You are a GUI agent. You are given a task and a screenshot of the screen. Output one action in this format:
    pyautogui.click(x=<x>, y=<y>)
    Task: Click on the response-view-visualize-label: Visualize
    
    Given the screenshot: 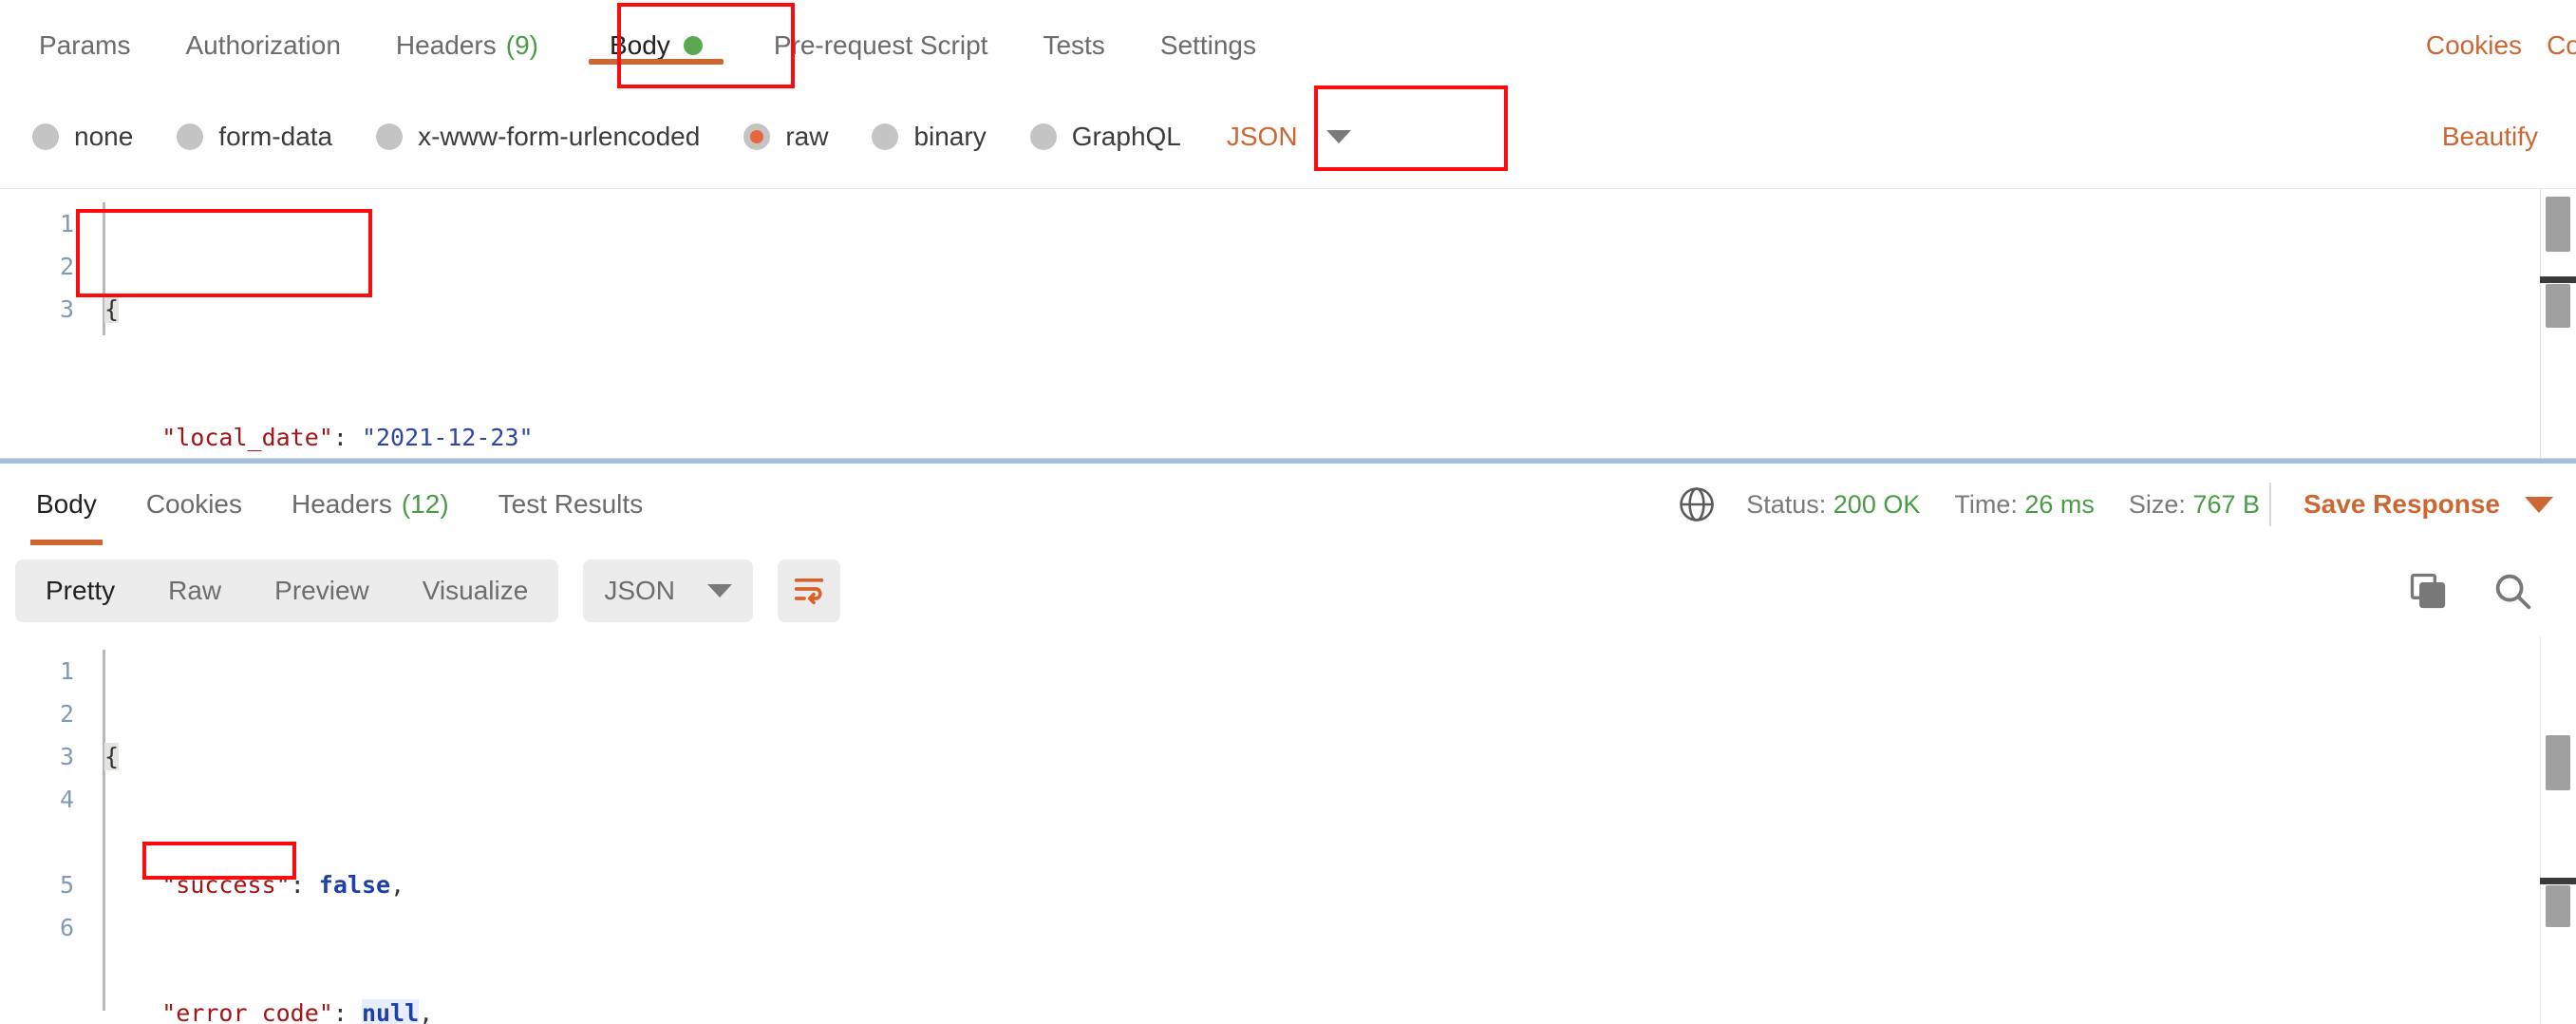 What is the action you would take?
    pyautogui.click(x=475, y=590)
    